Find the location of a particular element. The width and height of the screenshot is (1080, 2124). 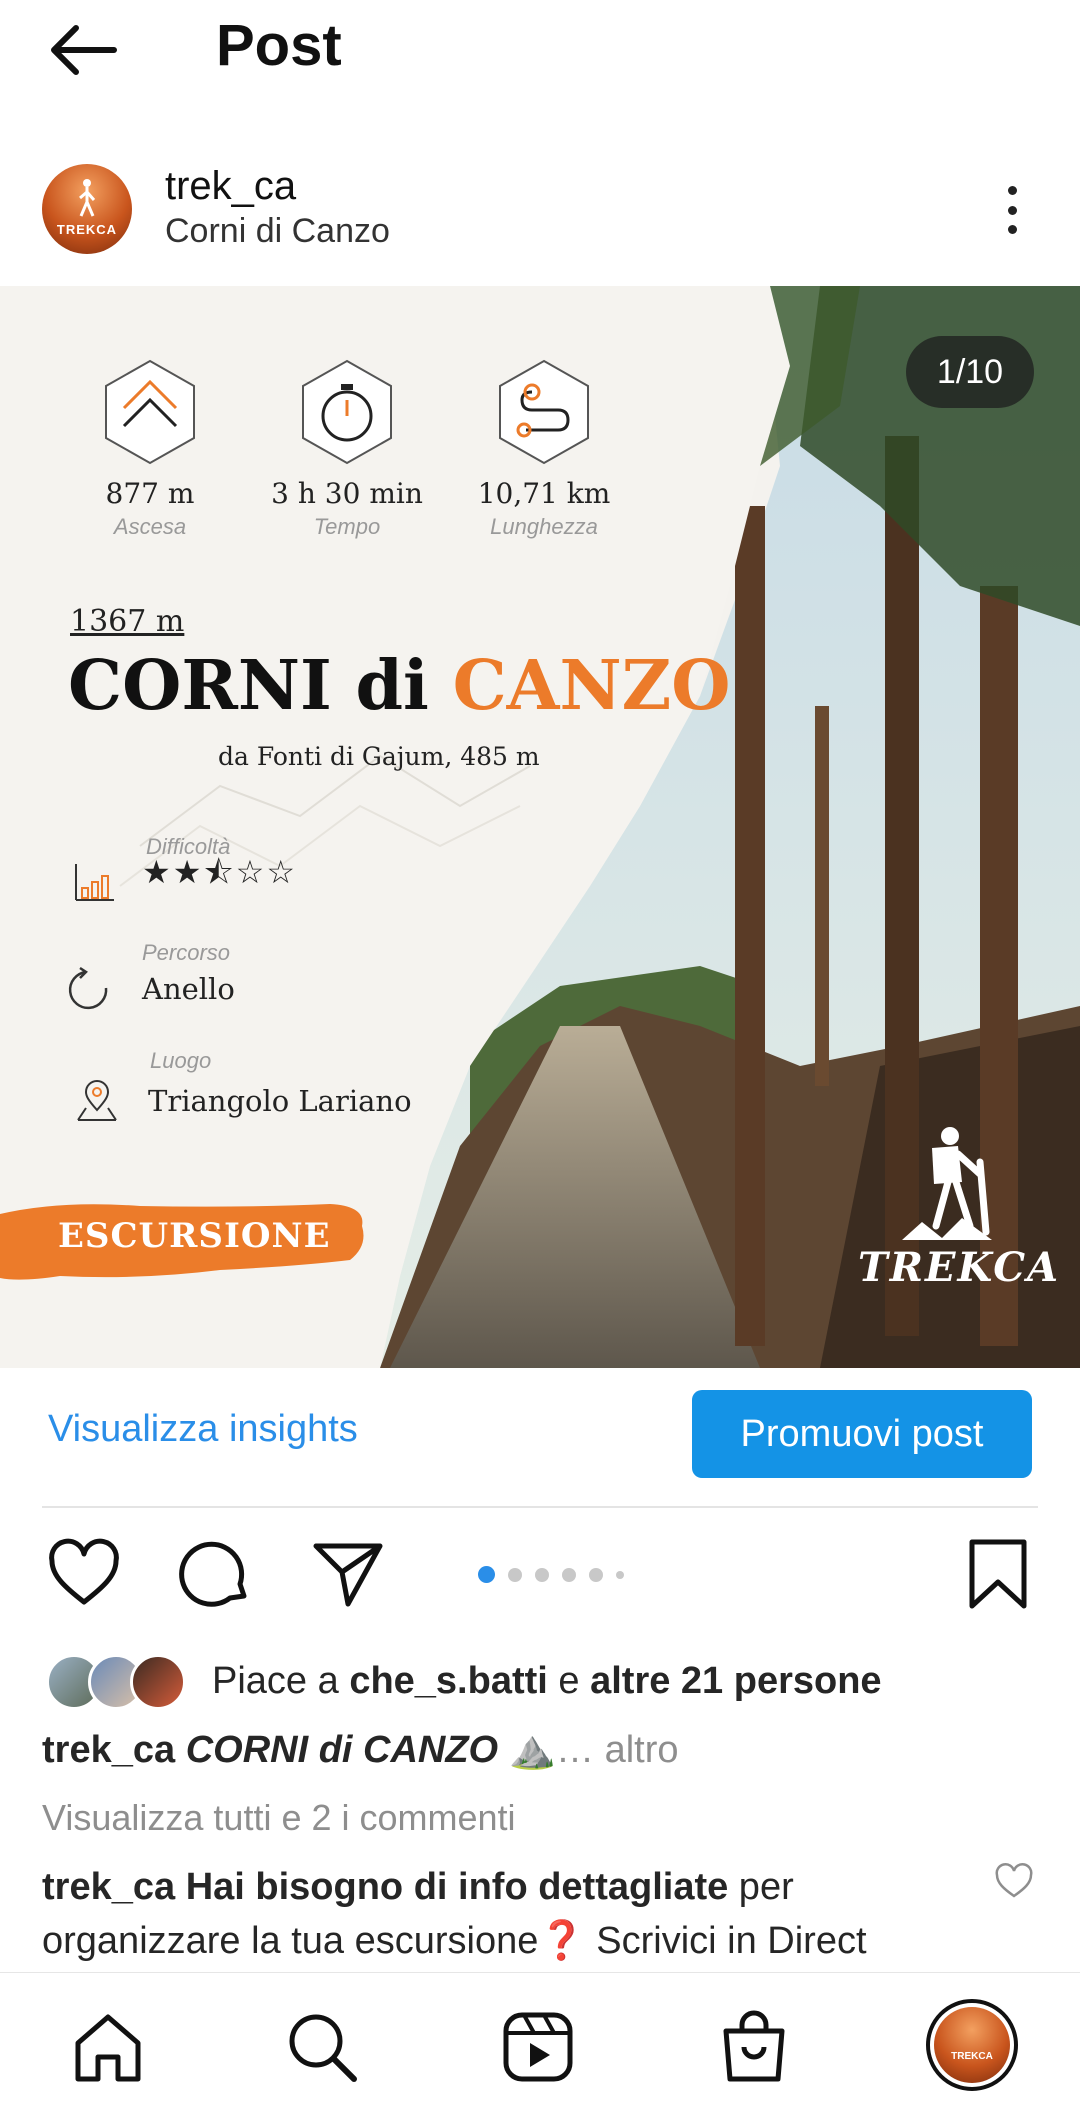

summit-altitude: 1367 m is located at coordinates (127, 621).